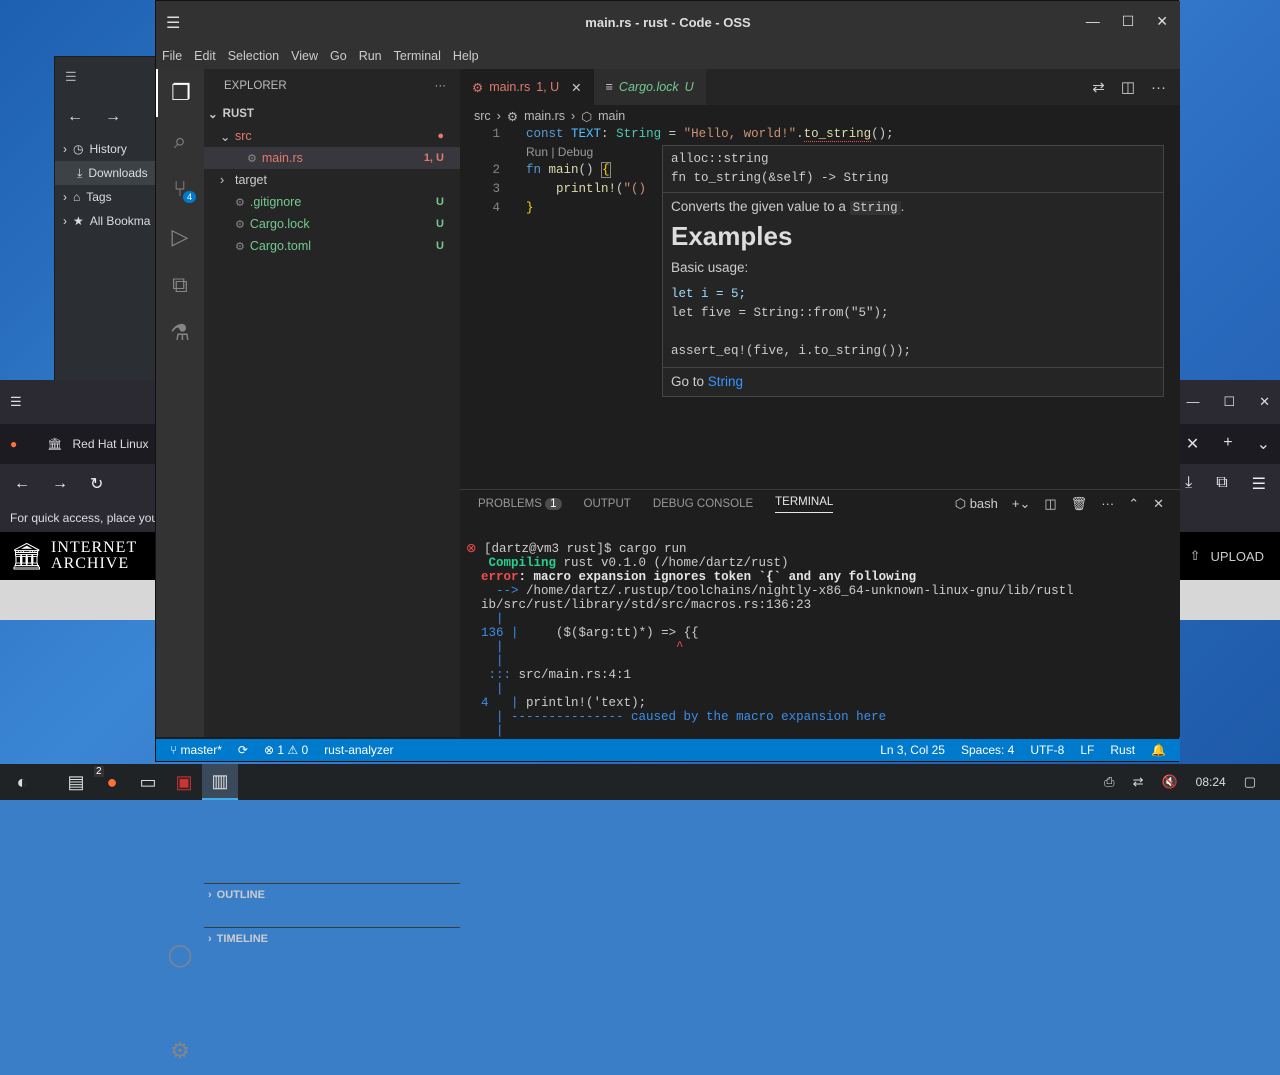  I want to click on fm-item-history: › ◷ History, so click(109, 149).